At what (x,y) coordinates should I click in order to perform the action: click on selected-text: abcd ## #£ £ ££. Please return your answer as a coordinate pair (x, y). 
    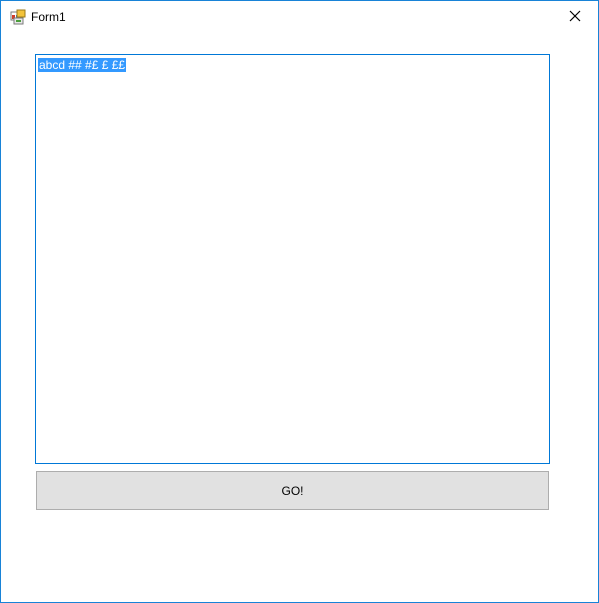
    Looking at the image, I should click on (82, 65).